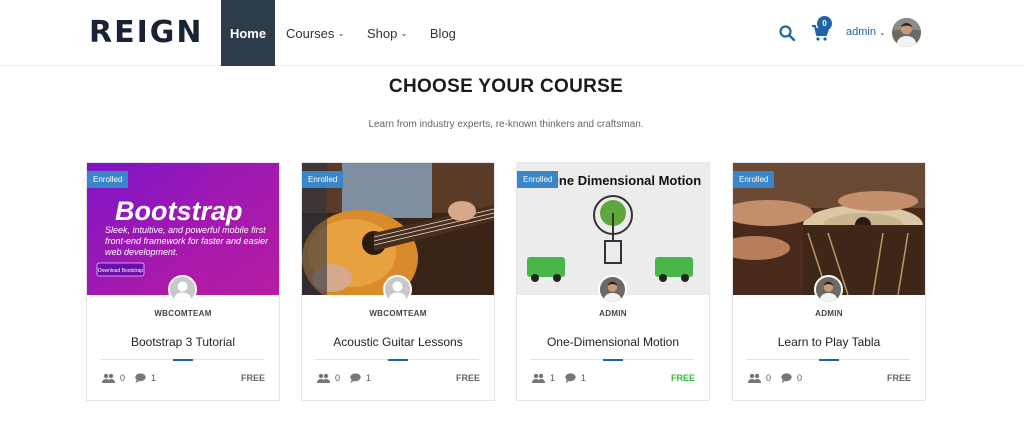 The image size is (1024, 443). Describe the element at coordinates (553, 378) in the screenshot. I see `students-value: 1` at that location.